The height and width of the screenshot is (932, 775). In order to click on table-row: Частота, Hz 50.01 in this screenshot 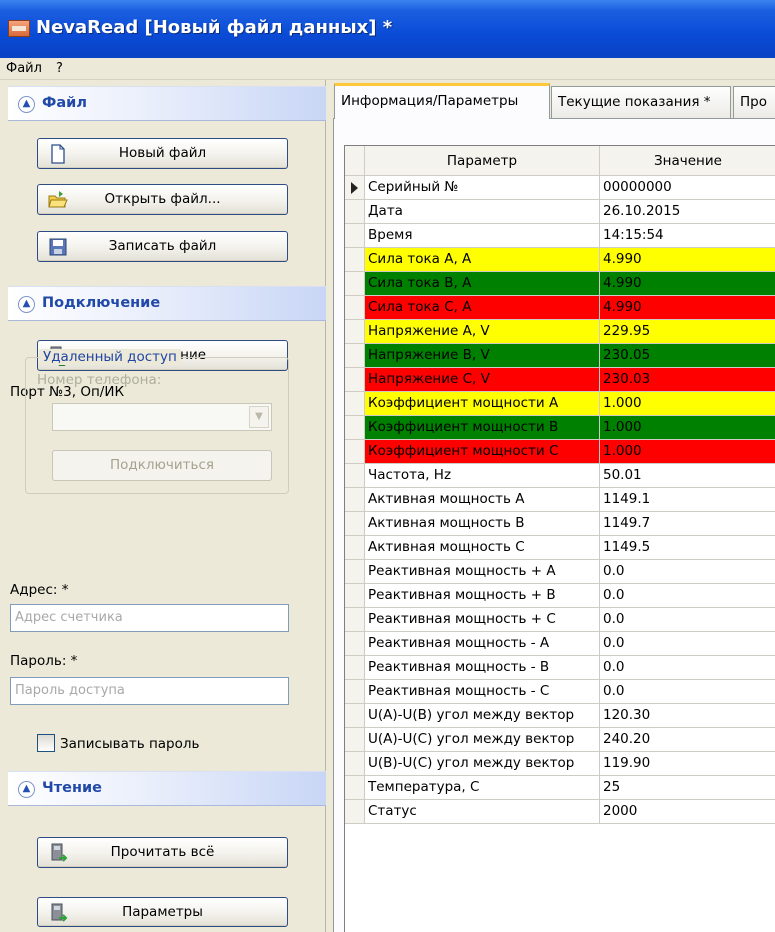, I will do `click(560, 476)`.